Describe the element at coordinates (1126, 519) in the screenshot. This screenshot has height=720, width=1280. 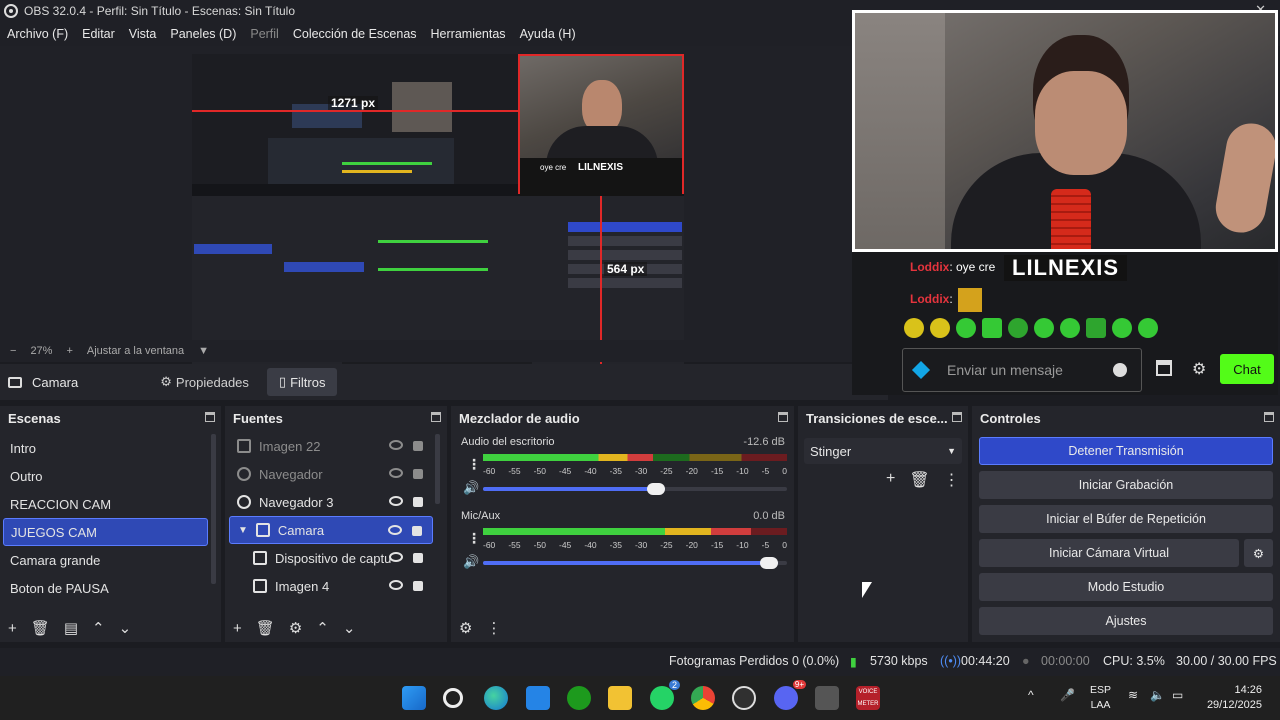
I see `start-replay-buffer-button: Iniciar el Búfer de Repetición` at that location.